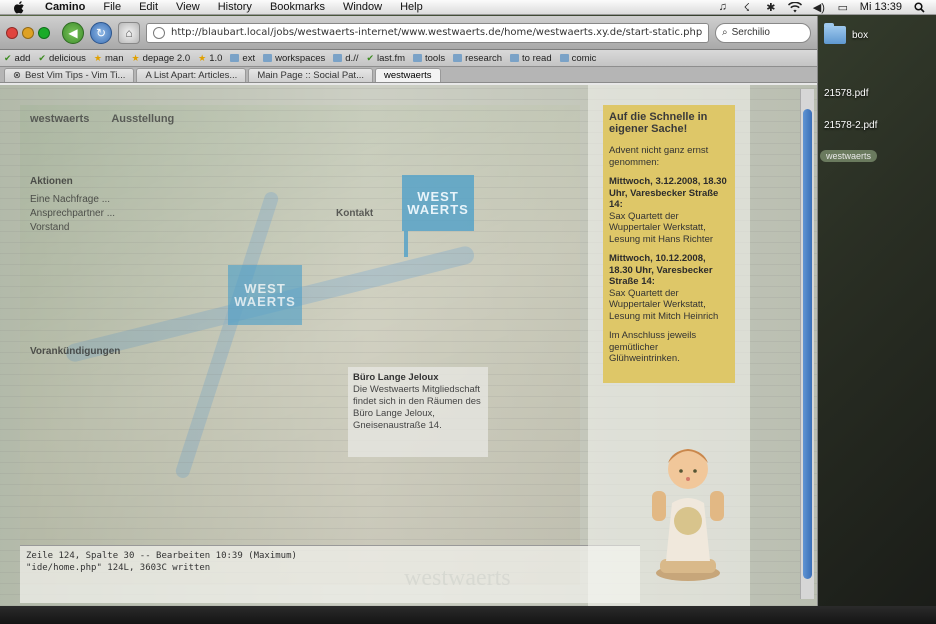 The width and height of the screenshot is (936, 624). I want to click on bookmark-item: ★ man, so click(109, 58).